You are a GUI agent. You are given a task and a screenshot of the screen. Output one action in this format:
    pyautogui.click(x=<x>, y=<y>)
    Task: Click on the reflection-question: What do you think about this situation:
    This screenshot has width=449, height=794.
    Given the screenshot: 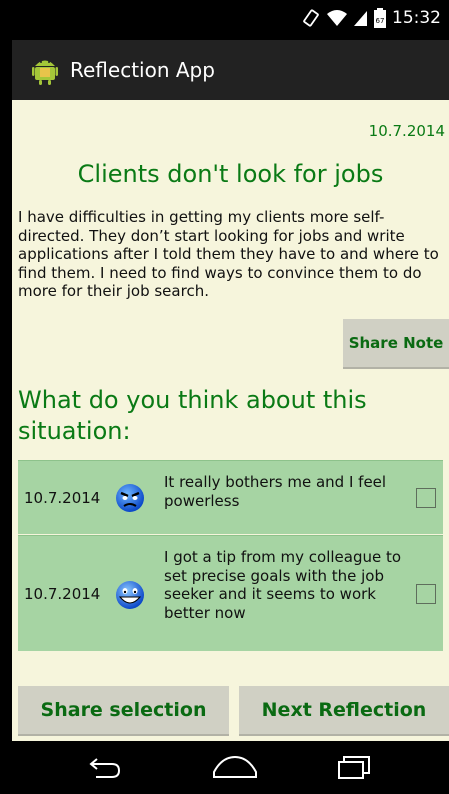 What is the action you would take?
    pyautogui.click(x=192, y=415)
    